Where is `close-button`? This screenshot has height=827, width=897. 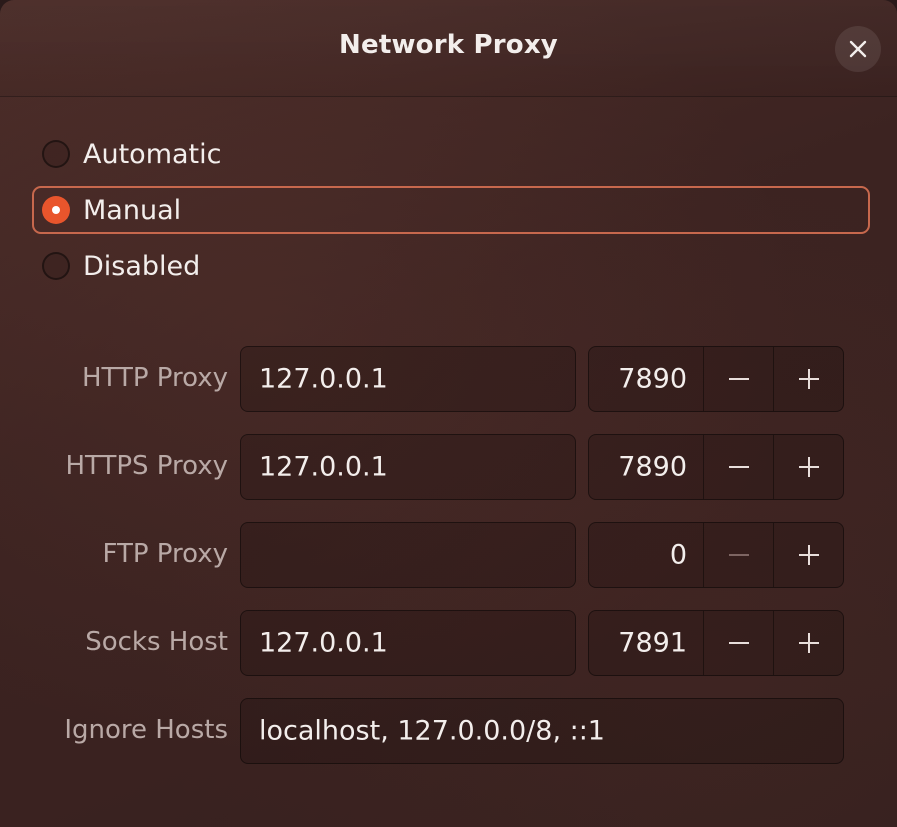 close-button is located at coordinates (858, 49).